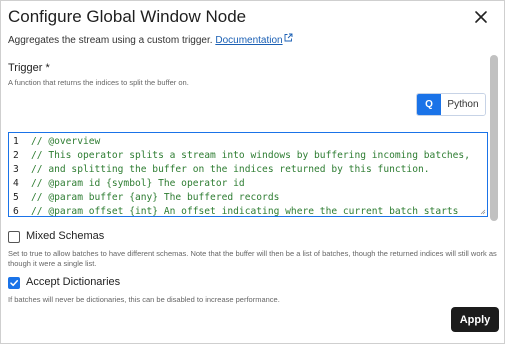 The image size is (505, 344). I want to click on line-number: 5, so click(16, 197).